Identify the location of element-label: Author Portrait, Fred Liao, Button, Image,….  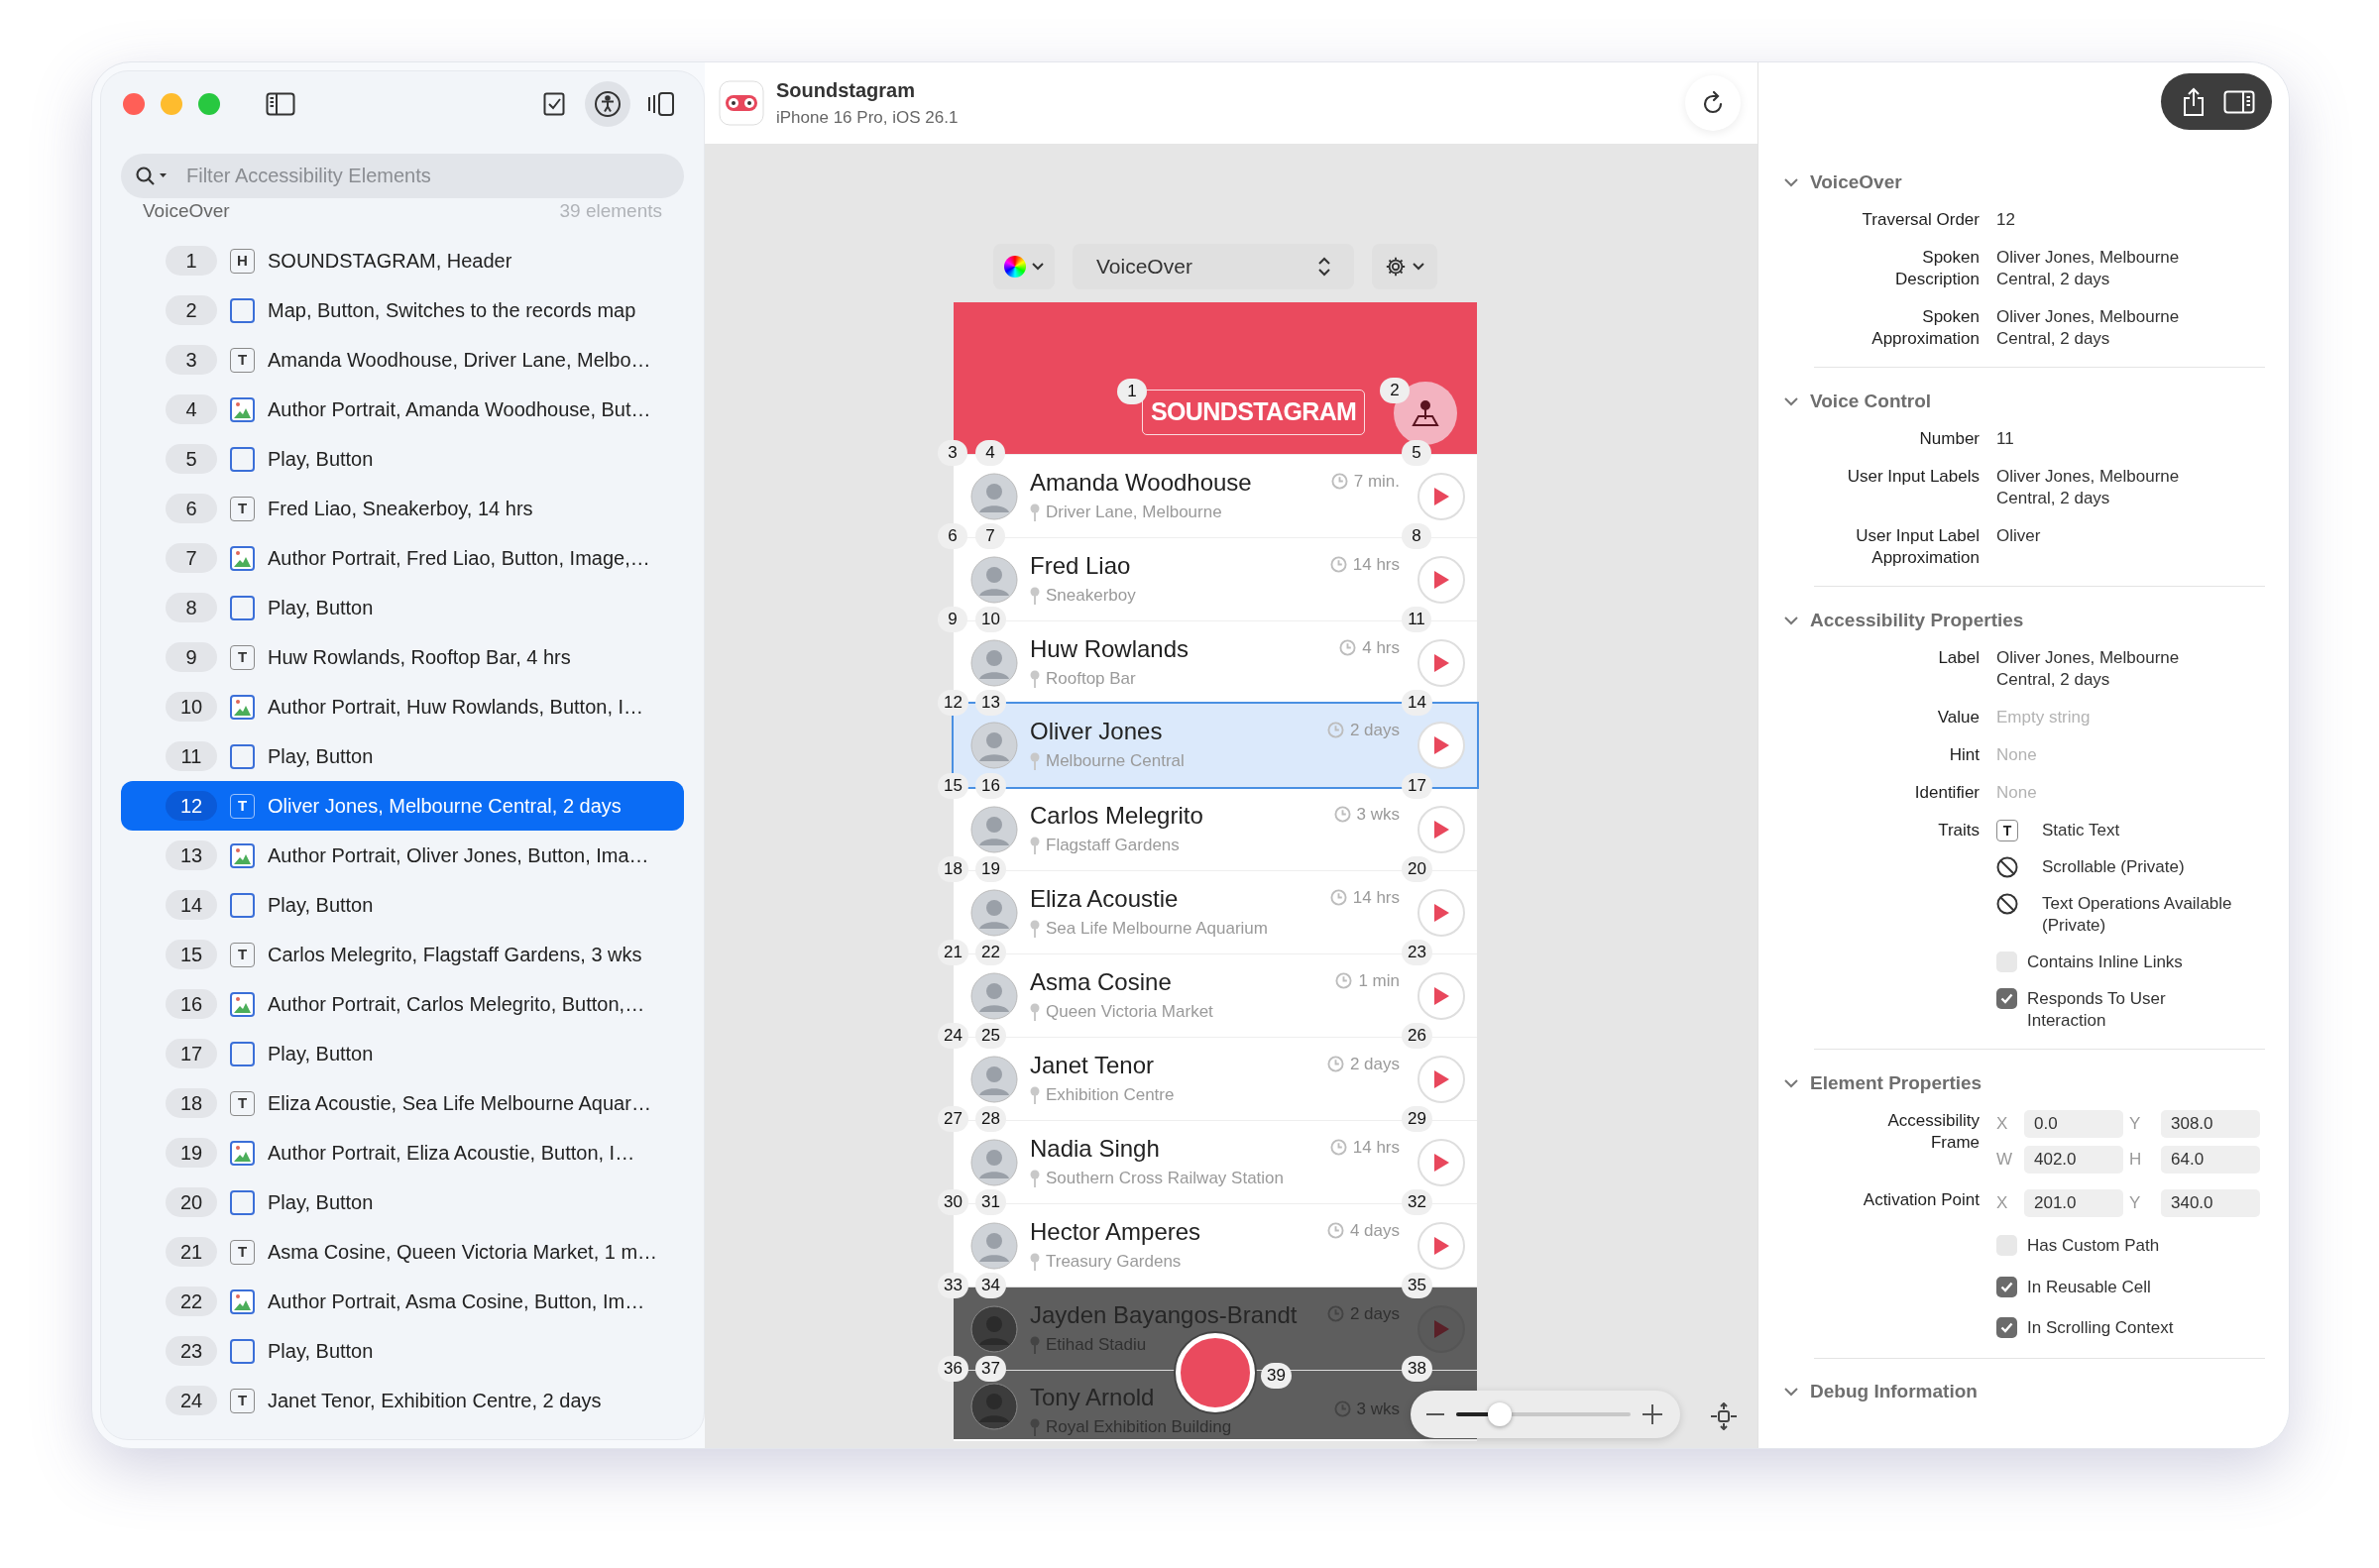
(459, 558).